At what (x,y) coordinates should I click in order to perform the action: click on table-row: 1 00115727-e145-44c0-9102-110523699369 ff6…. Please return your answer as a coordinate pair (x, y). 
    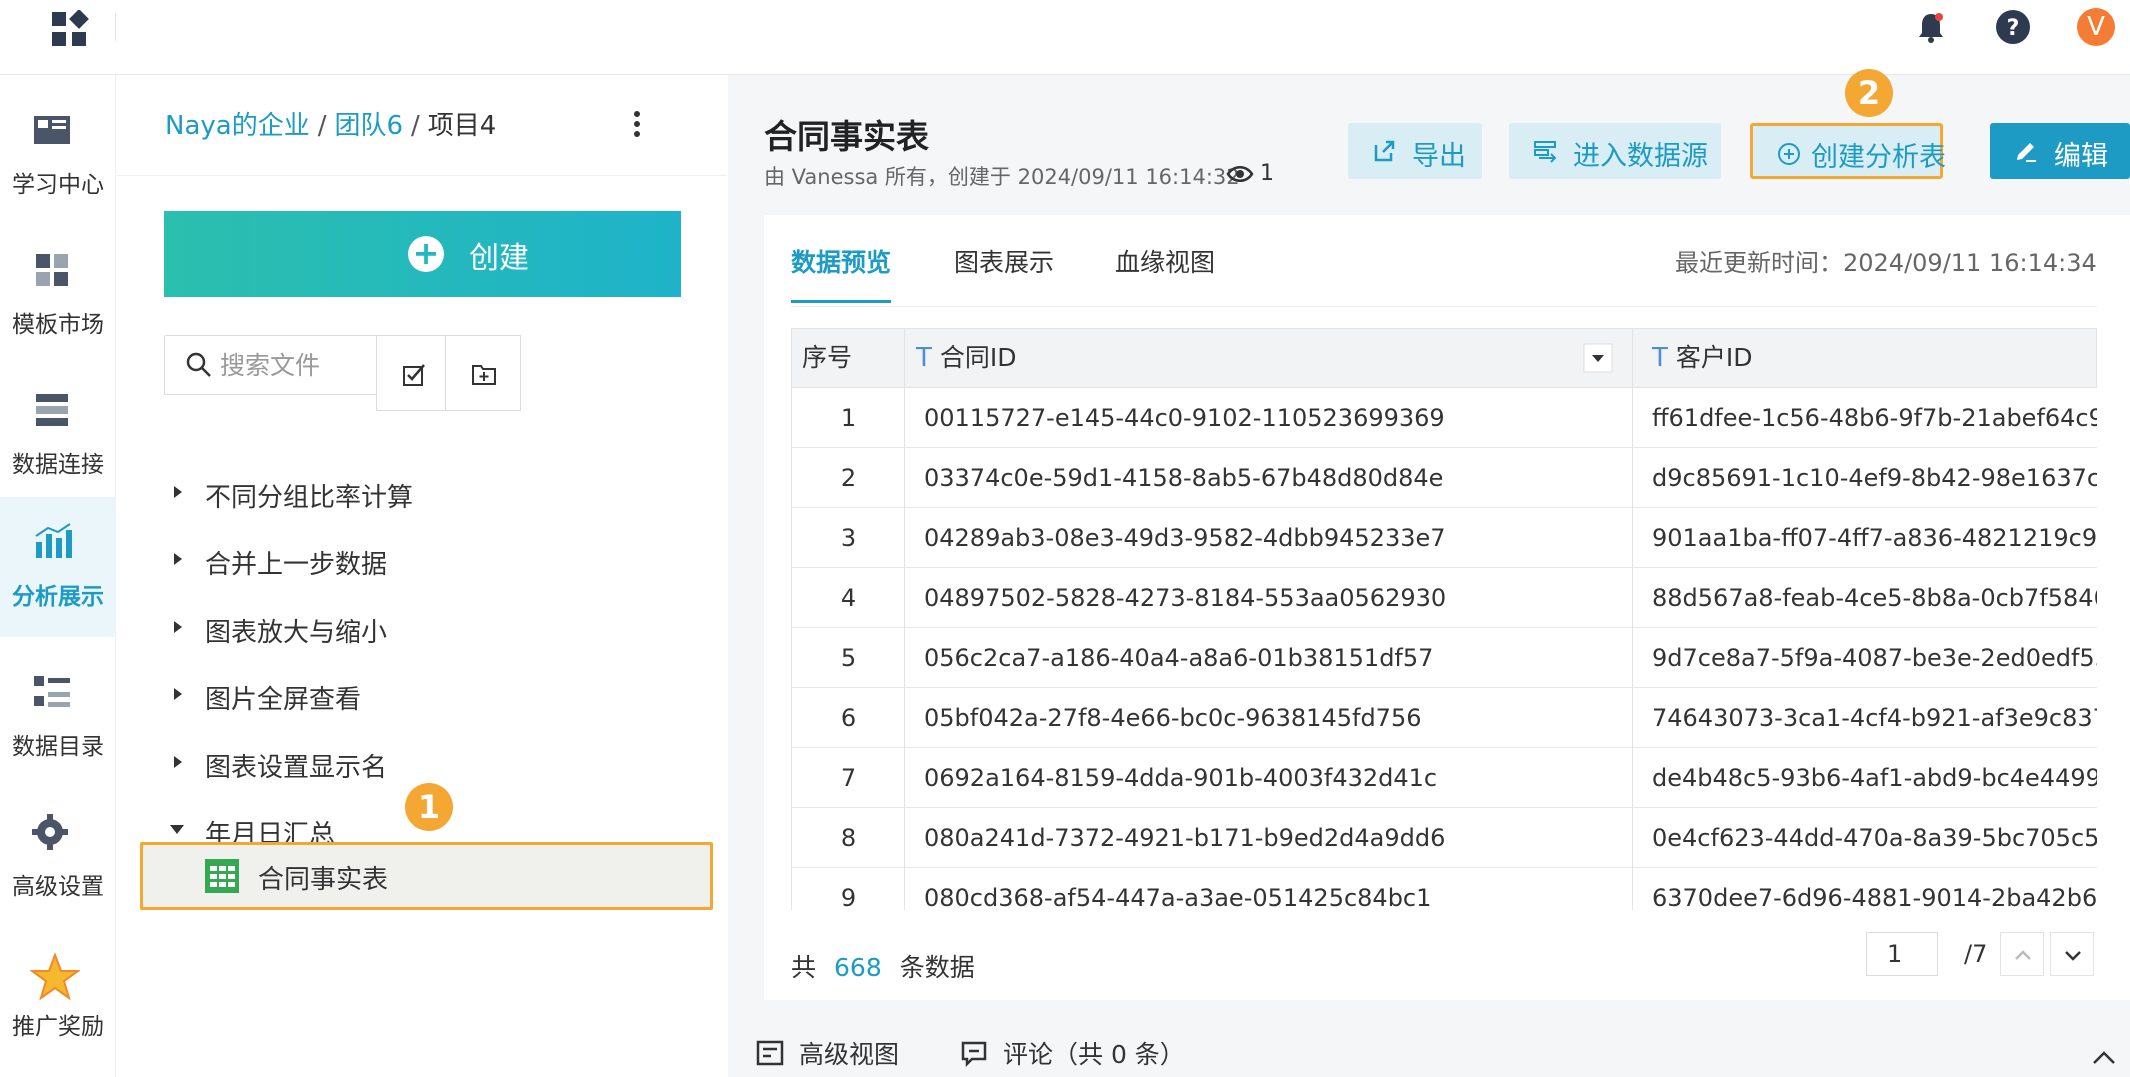
    Looking at the image, I should click on (1444, 418).